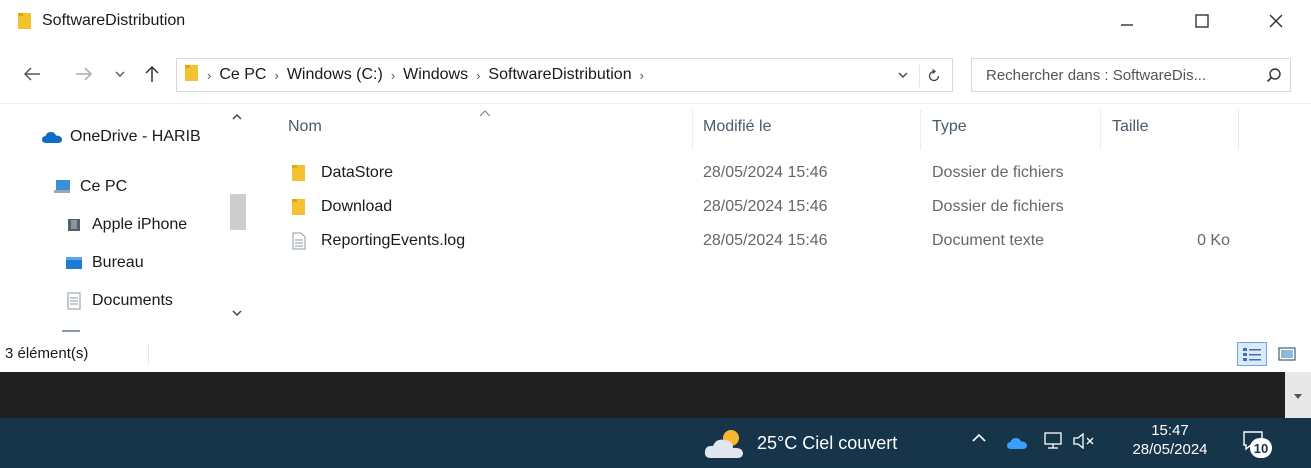  I want to click on close-icon, so click(1276, 21).